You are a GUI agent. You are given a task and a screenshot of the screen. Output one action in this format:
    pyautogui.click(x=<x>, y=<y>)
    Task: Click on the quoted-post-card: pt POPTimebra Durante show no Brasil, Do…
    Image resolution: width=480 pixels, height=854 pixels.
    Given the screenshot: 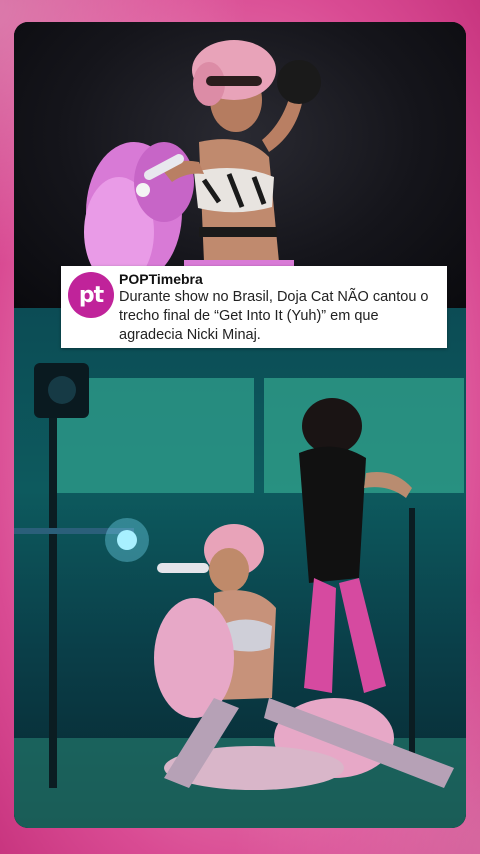 What is the action you would take?
    pyautogui.click(x=254, y=307)
    